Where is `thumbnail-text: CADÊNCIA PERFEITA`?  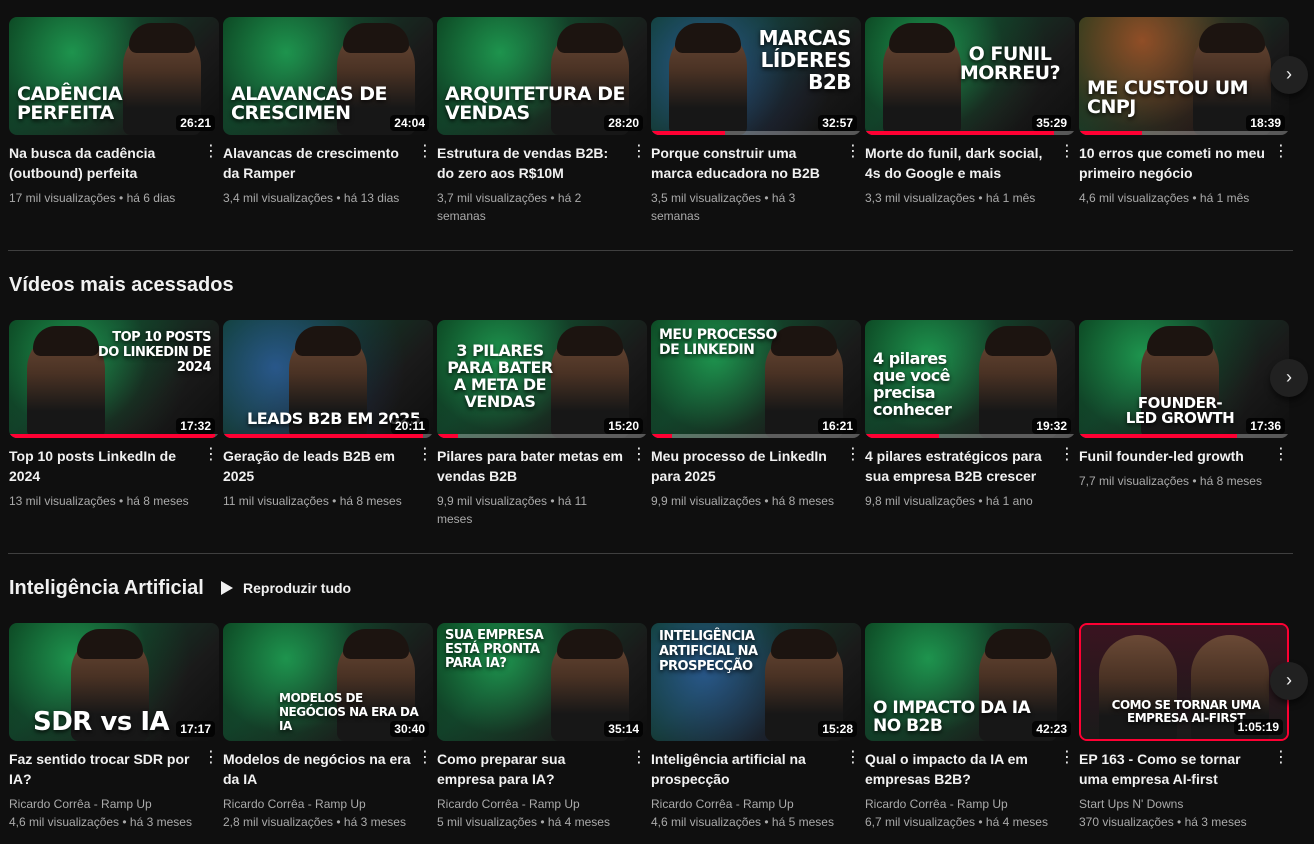
thumbnail-text: CADÊNCIA PERFEITA is located at coordinates (70, 103).